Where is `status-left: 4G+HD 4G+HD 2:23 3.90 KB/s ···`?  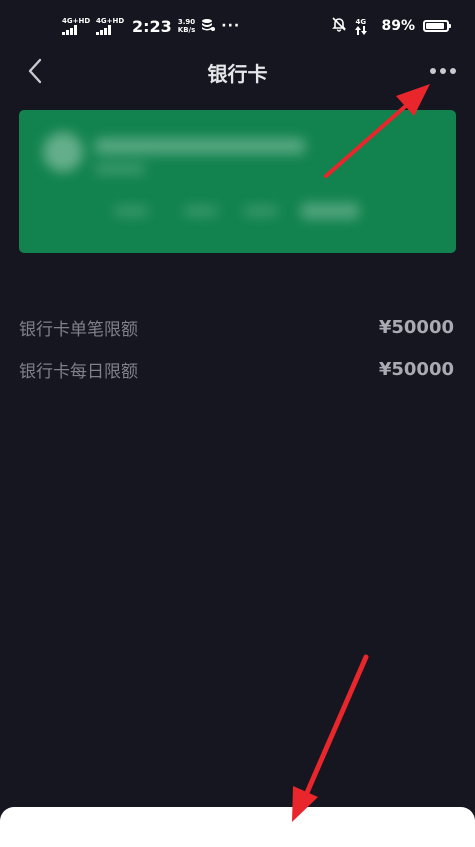
status-left: 4G+HD 4G+HD 2:23 3.90 KB/s ··· is located at coordinates (151, 26).